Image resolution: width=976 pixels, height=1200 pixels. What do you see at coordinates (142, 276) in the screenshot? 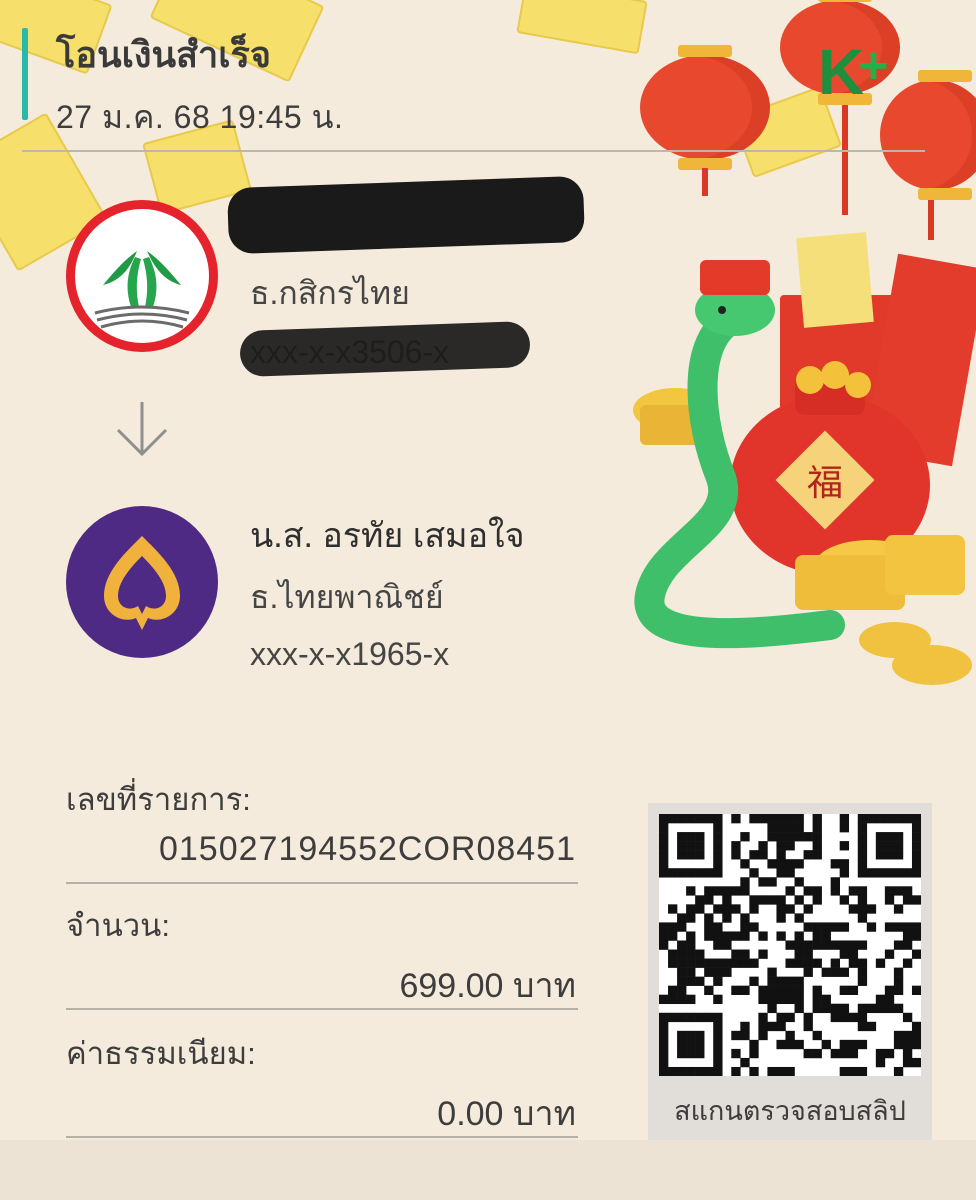
I see `kasikornbank-logo-icon` at bounding box center [142, 276].